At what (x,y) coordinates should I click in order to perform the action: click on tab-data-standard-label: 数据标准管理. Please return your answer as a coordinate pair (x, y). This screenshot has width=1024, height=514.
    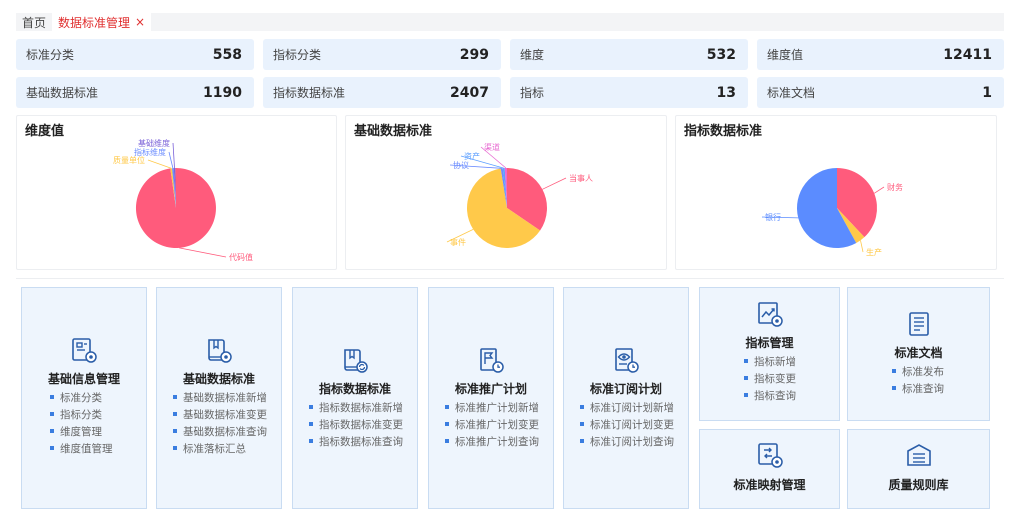
    Looking at the image, I should click on (94, 22).